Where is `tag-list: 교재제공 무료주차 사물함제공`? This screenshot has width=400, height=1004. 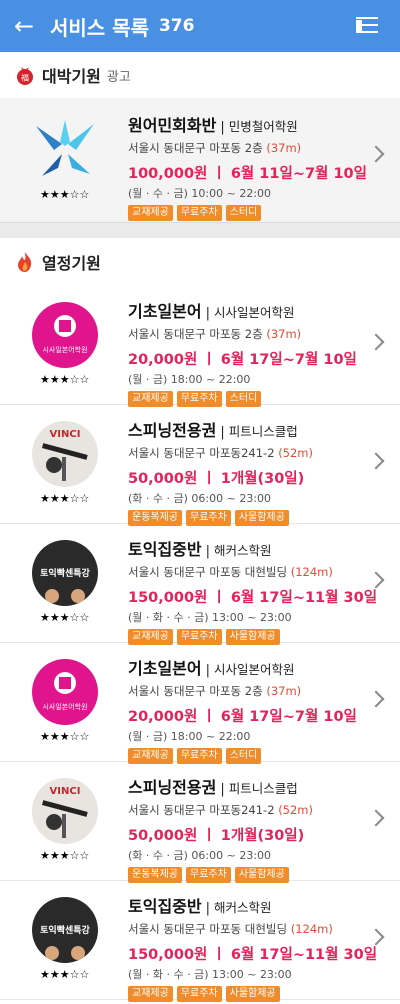
tag-list: 교재제공 무료주차 사물함제공 is located at coordinates (249, 994).